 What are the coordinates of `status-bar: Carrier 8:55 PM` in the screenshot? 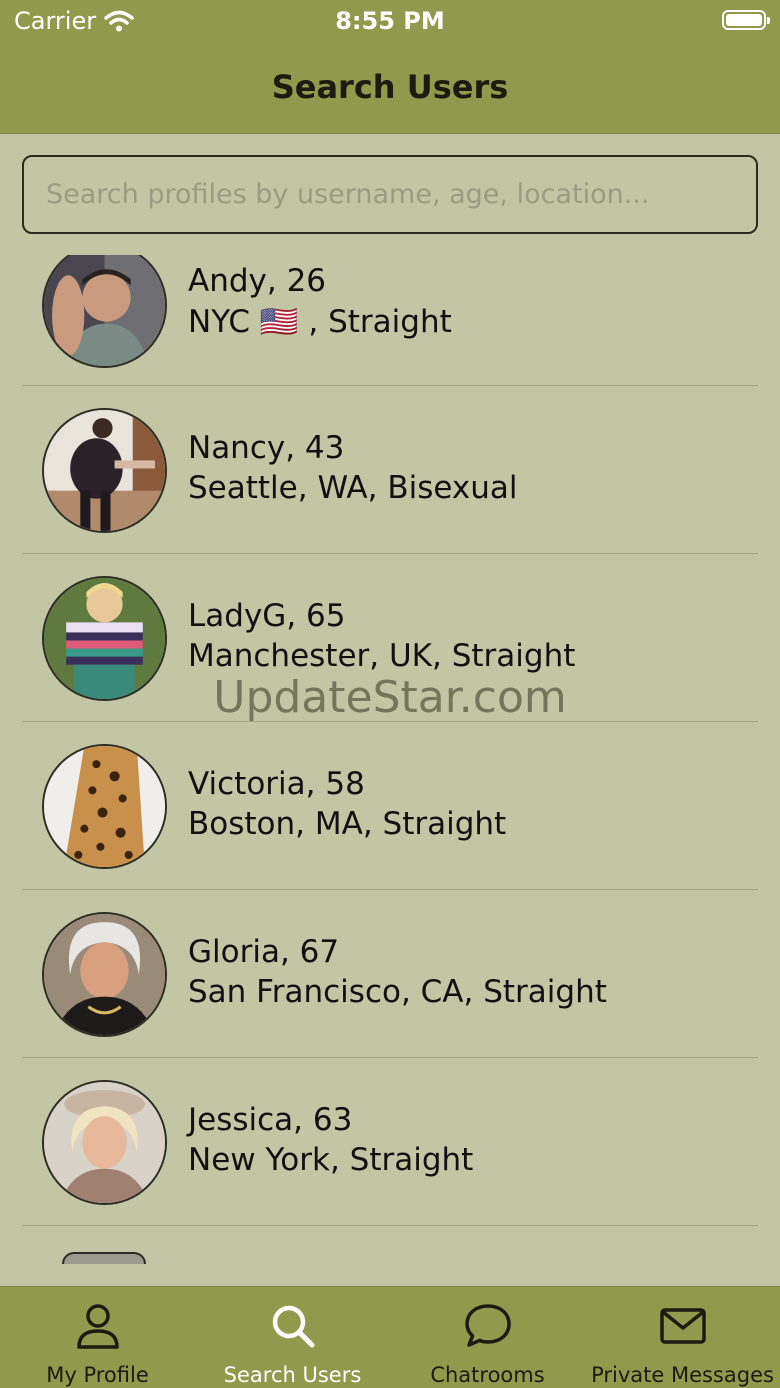 It's located at (390, 22).